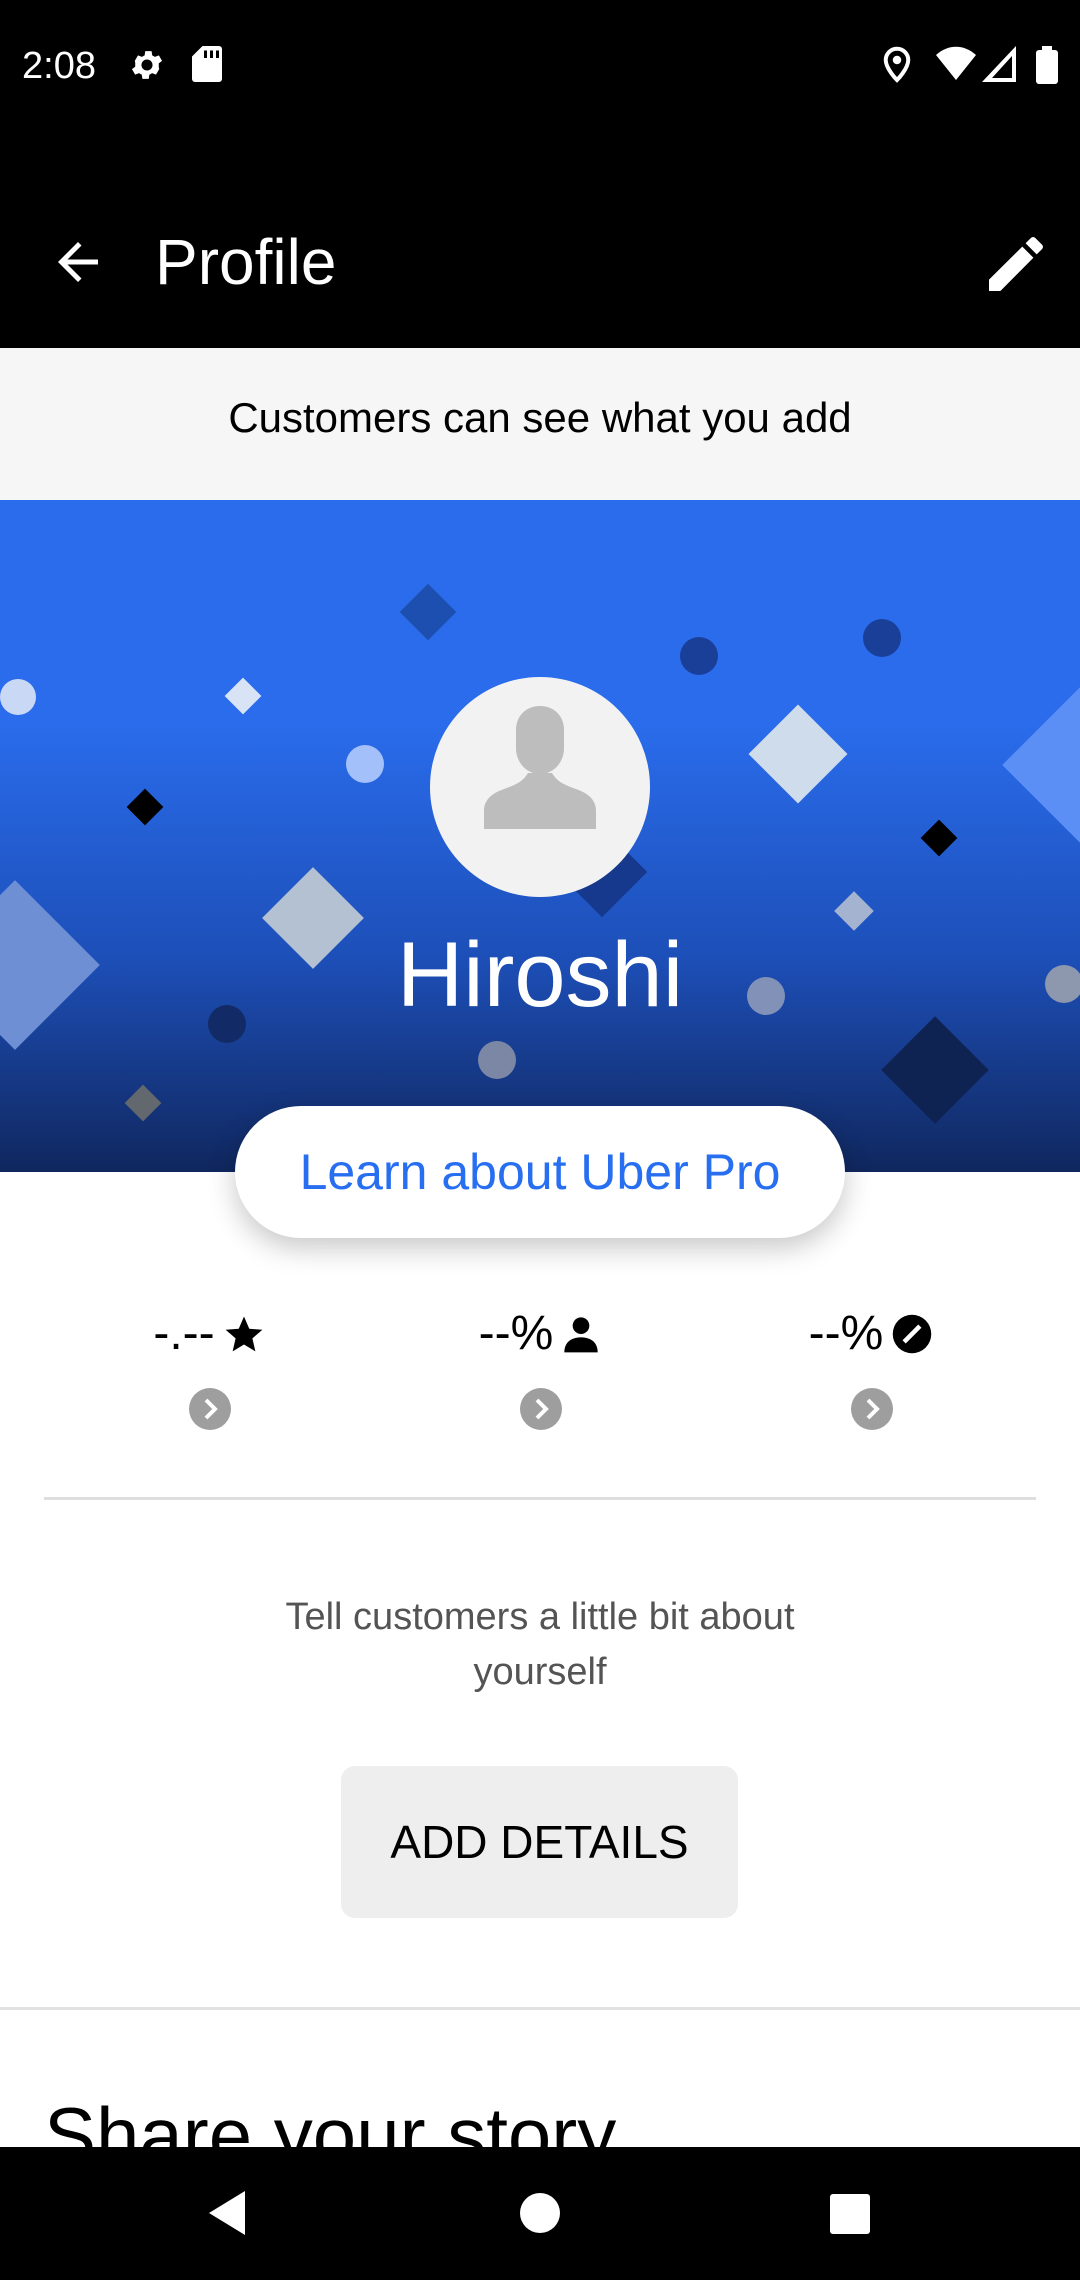 The width and height of the screenshot is (1080, 2280). What do you see at coordinates (897, 67) in the screenshot?
I see `location-icon` at bounding box center [897, 67].